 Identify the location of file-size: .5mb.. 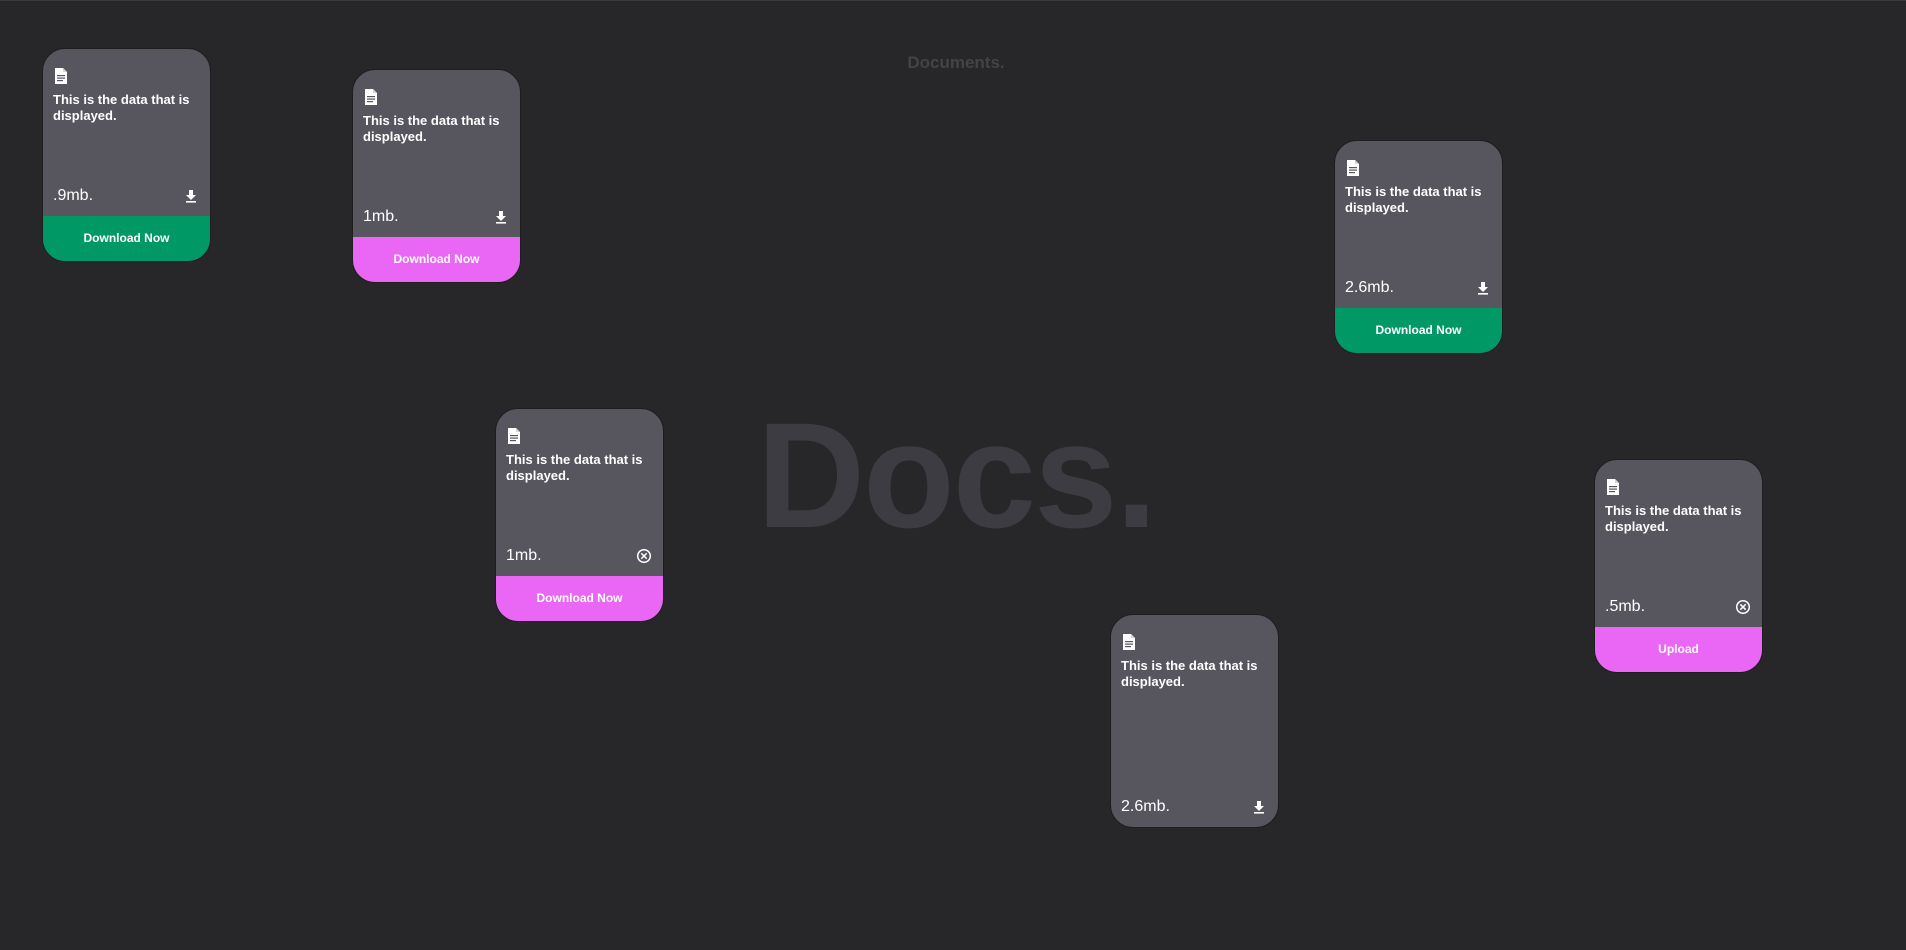
(1625, 606).